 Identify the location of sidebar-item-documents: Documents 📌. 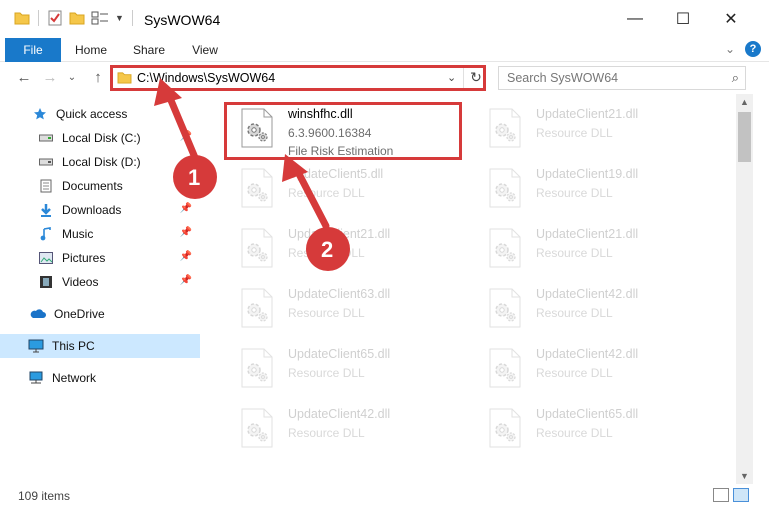
(100, 186).